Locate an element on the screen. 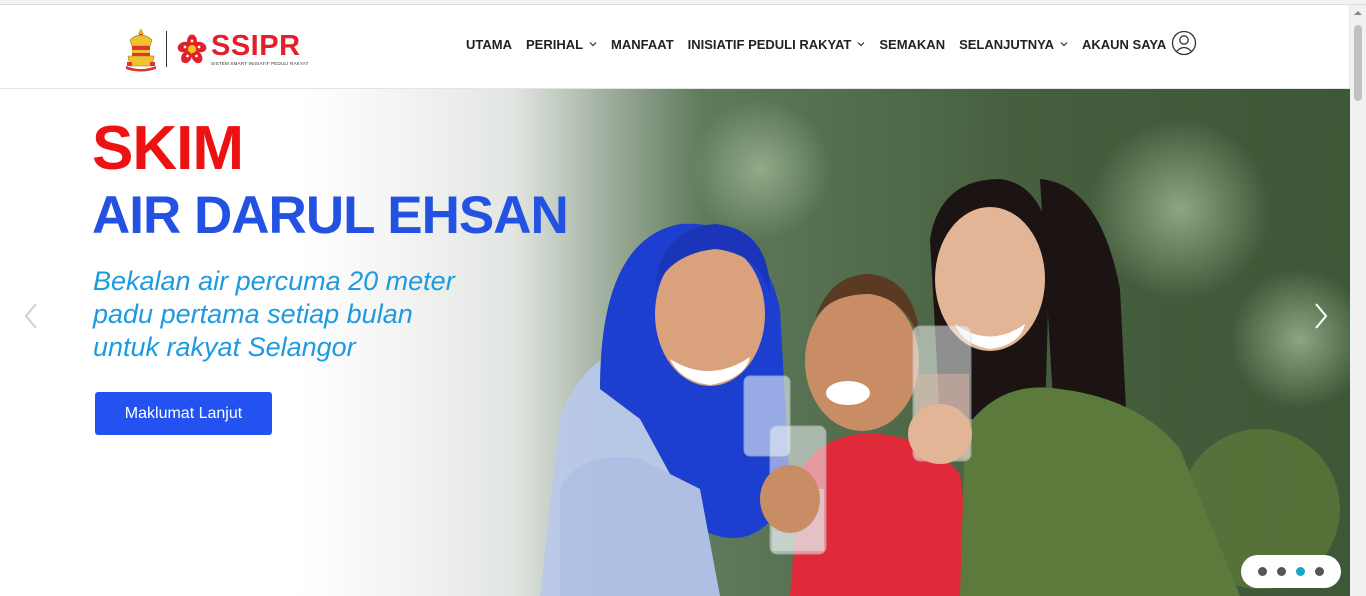 Image resolution: width=1366 pixels, height=596 pixels. hero-title-air-darul-ehsan: AIR DARUL EHSAN is located at coordinates (330, 215).